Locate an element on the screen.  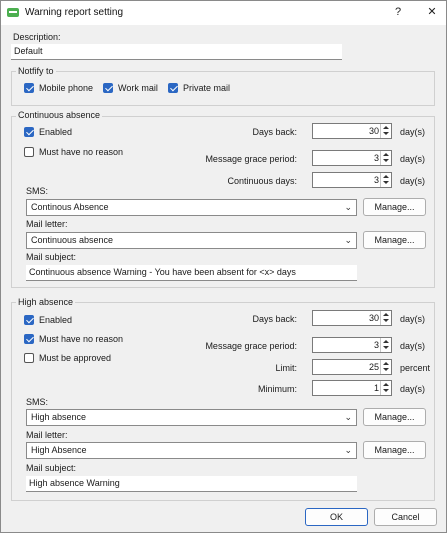
continuous-sms-value: Continous Absence is located at coordinates (70, 207).